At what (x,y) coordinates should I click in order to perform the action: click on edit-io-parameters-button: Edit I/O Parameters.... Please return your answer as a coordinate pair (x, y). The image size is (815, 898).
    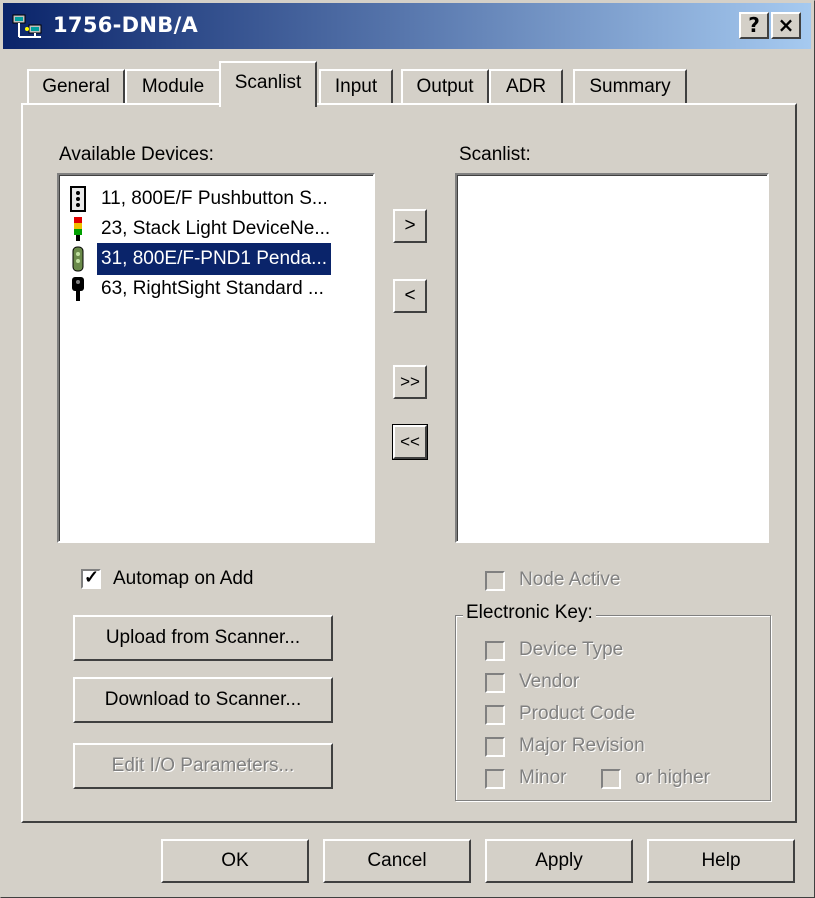
    Looking at the image, I should click on (203, 766).